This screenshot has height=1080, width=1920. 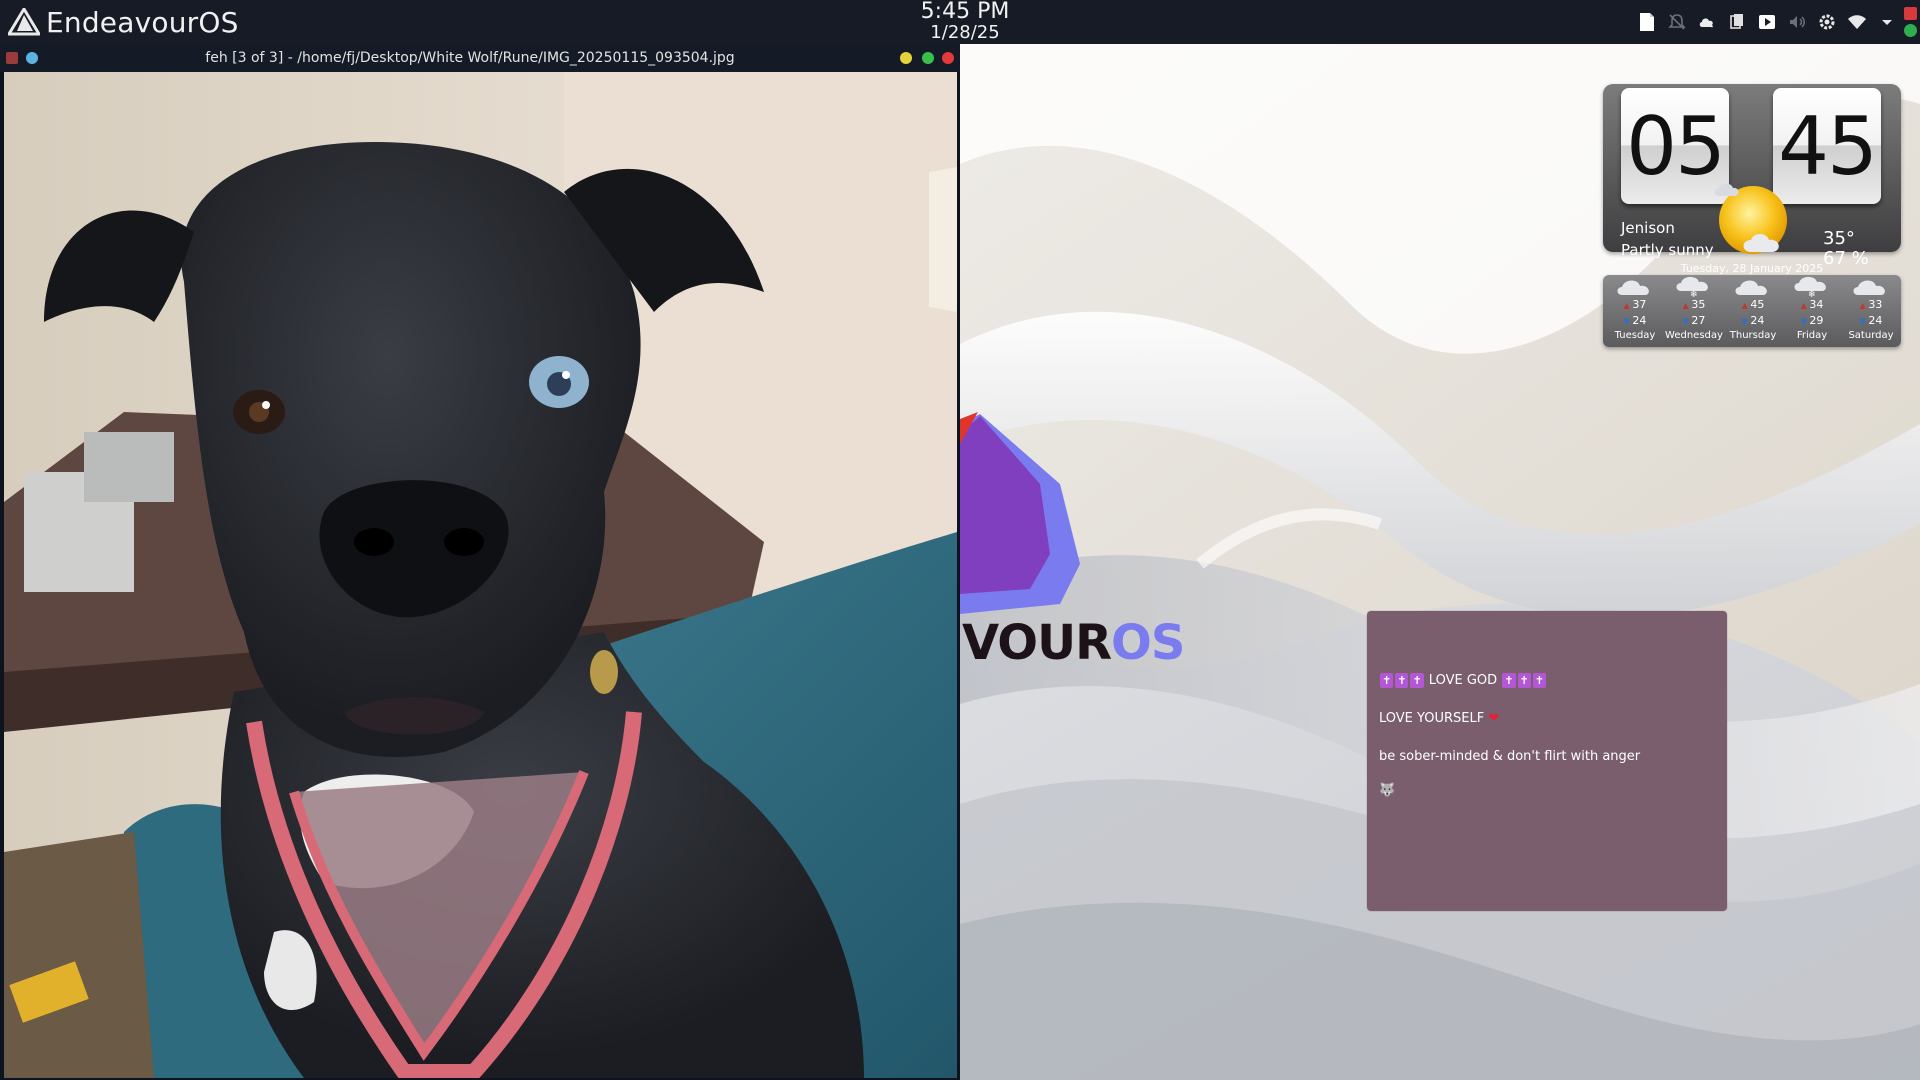 I want to click on wolf-icon: 🐺, so click(x=1387, y=790).